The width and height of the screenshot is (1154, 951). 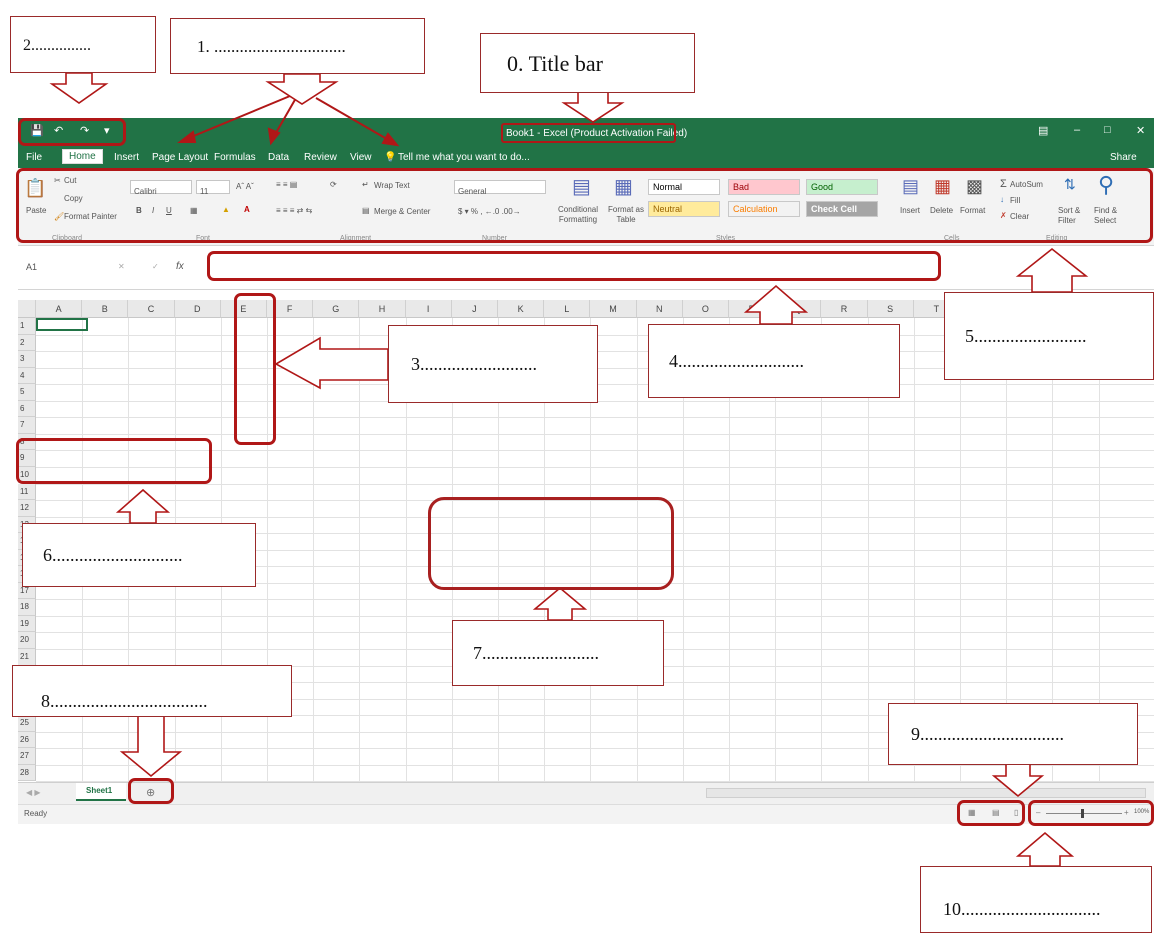 What do you see at coordinates (991, 813) in the screenshot?
I see `highlight-view-buttons` at bounding box center [991, 813].